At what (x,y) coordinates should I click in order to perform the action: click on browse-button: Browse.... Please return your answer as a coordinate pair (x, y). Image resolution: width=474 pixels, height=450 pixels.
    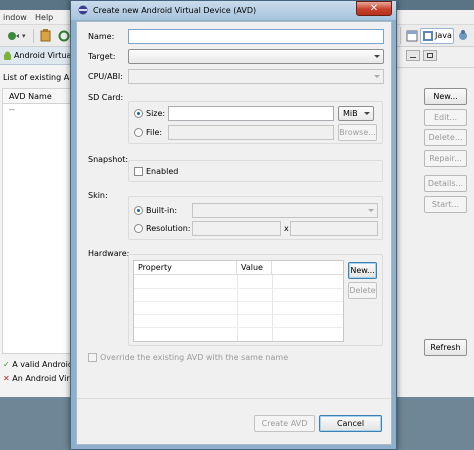
    Looking at the image, I should click on (357, 132).